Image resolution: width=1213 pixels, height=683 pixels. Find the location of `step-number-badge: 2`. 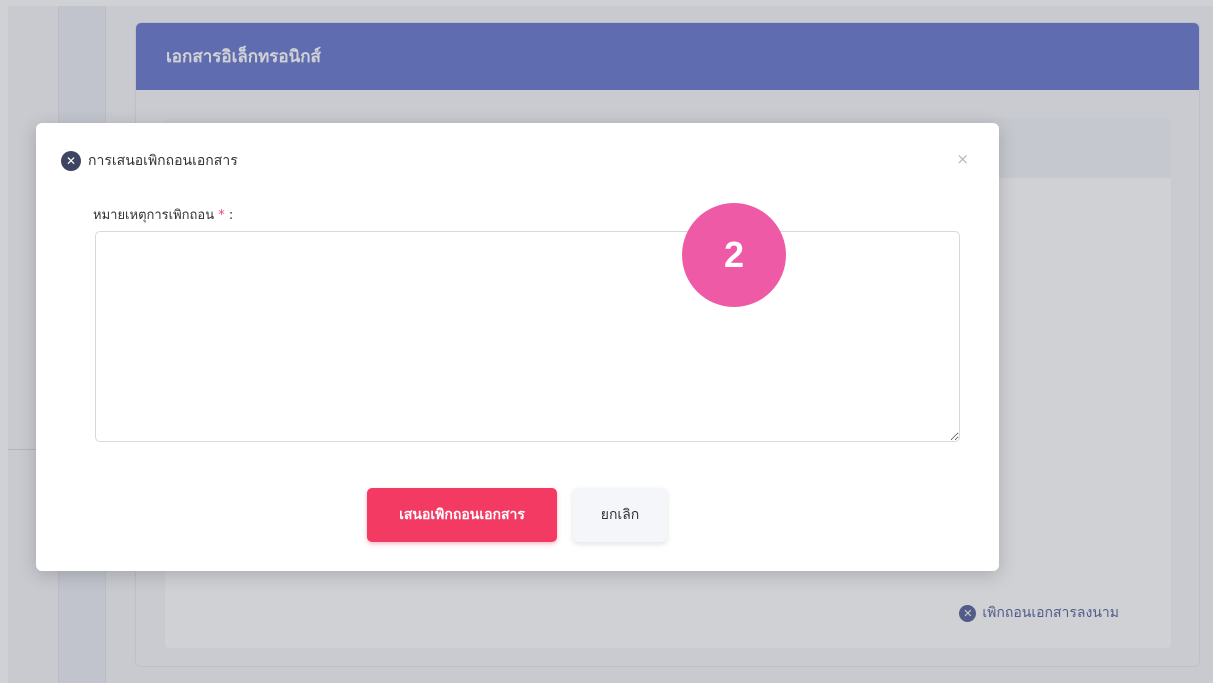

step-number-badge: 2 is located at coordinates (734, 255).